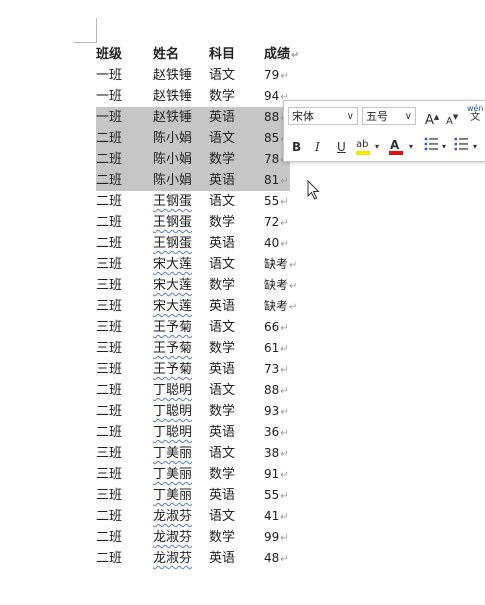 The image size is (485, 605). I want to click on cell-score: 93↵, so click(276, 411).